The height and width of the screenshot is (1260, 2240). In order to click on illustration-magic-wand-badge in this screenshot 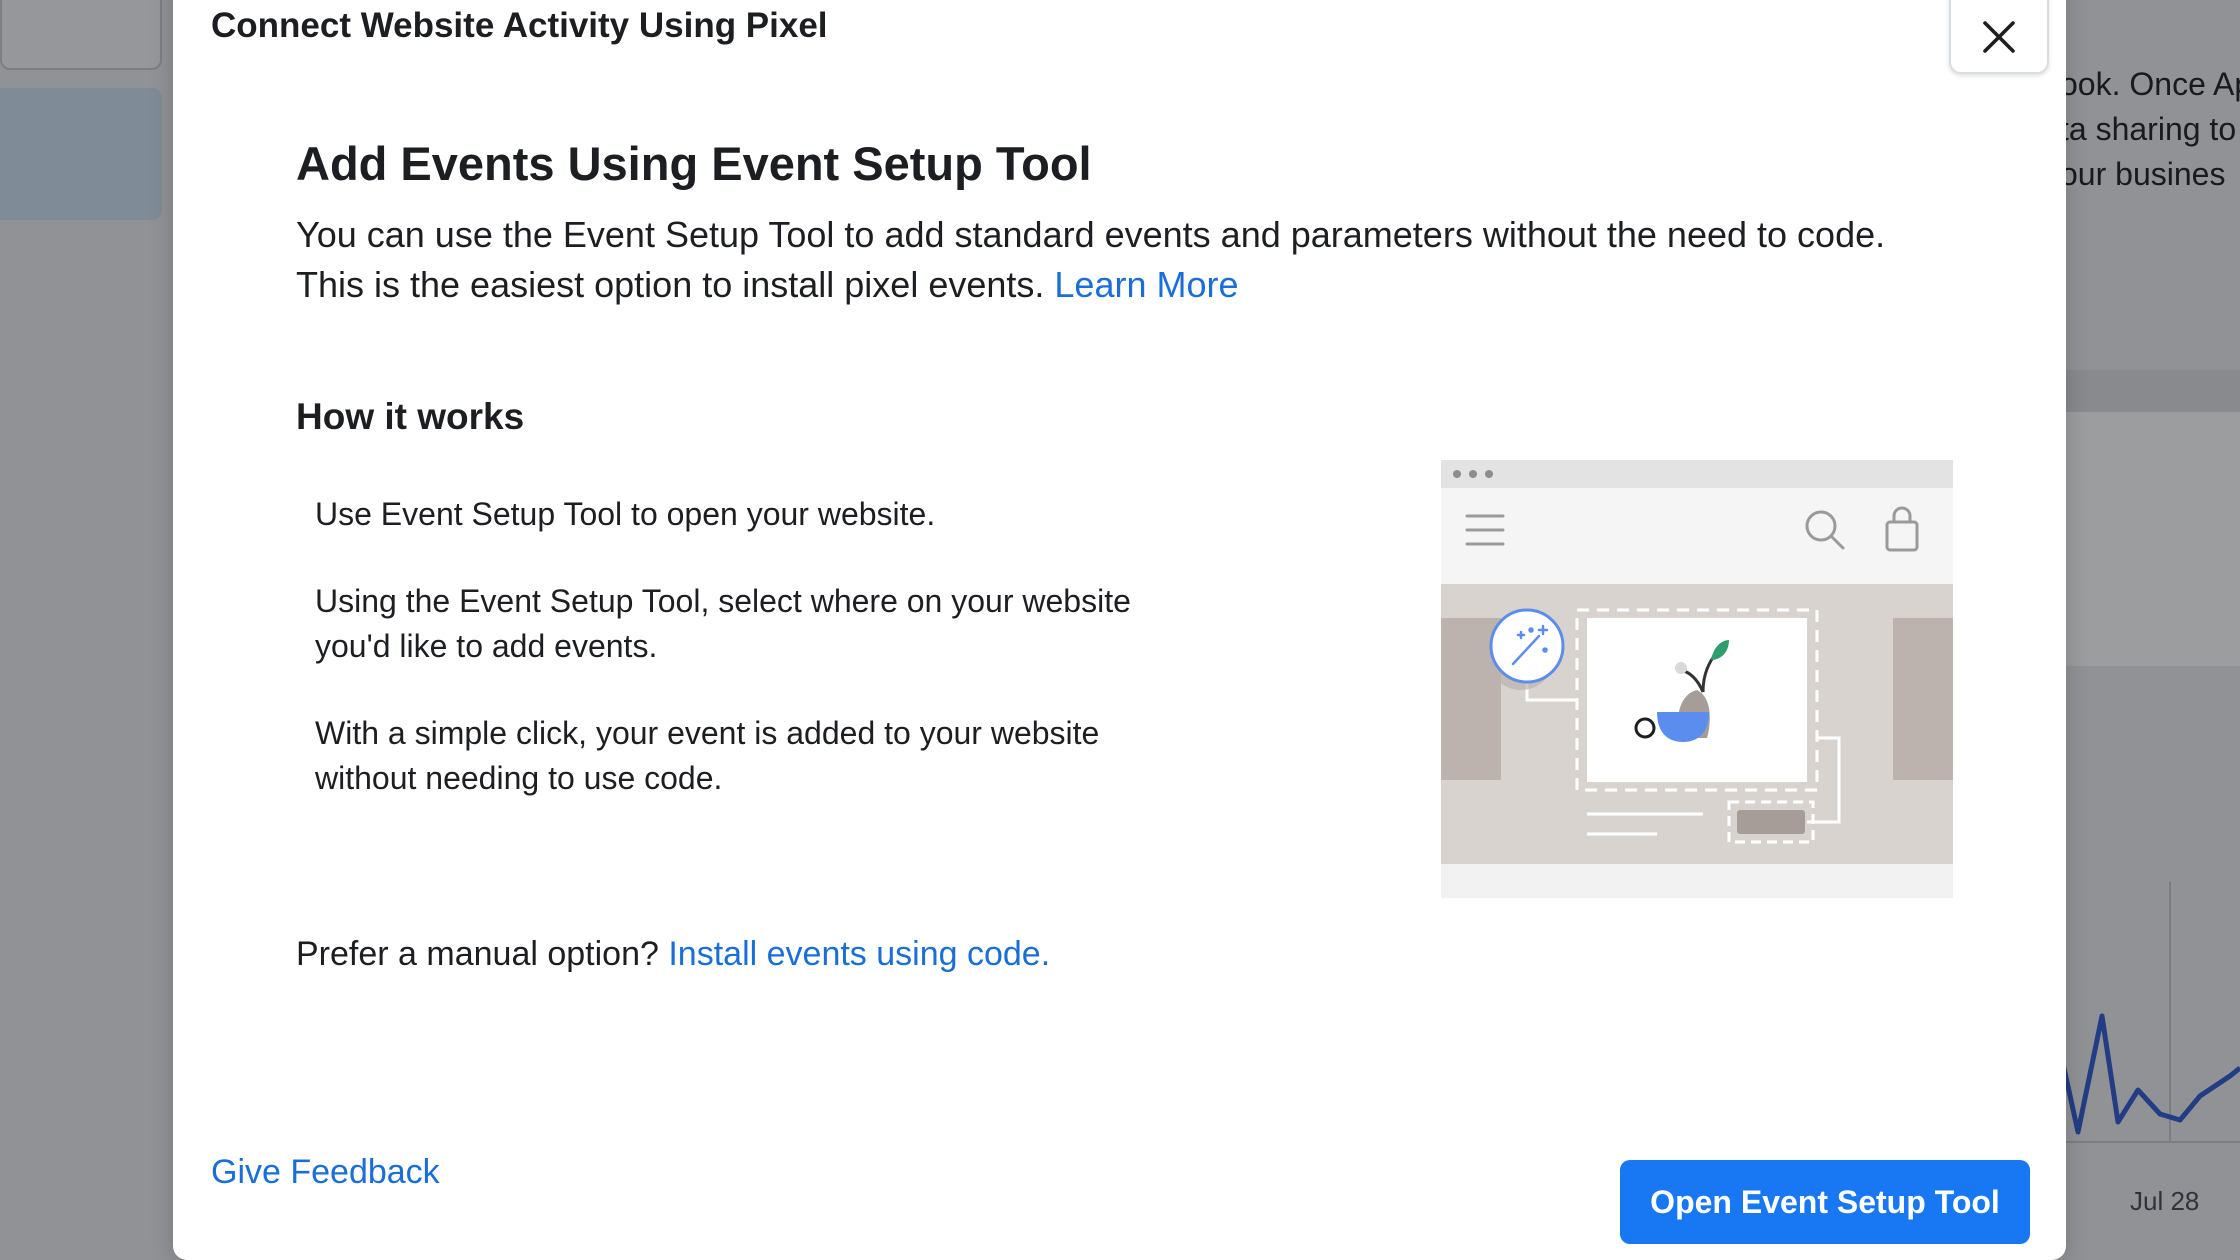, I will do `click(1527, 646)`.